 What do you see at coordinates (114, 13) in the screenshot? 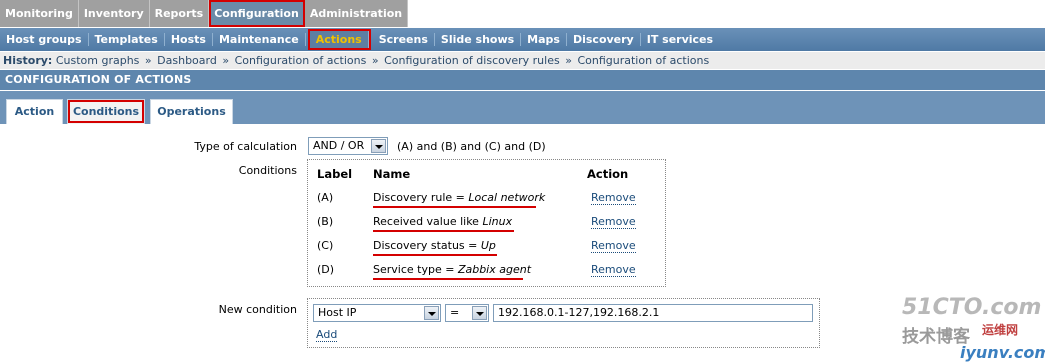
I see `tab-inventory: Inventory` at bounding box center [114, 13].